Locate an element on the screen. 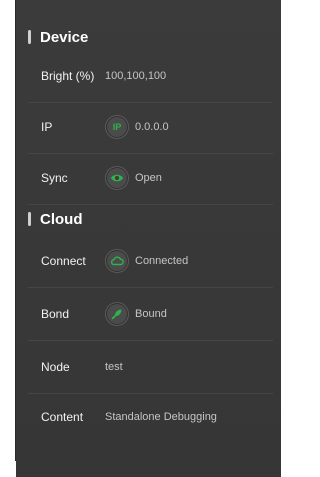 This screenshot has height=477, width=320. bond-label: Bond is located at coordinates (55, 314).